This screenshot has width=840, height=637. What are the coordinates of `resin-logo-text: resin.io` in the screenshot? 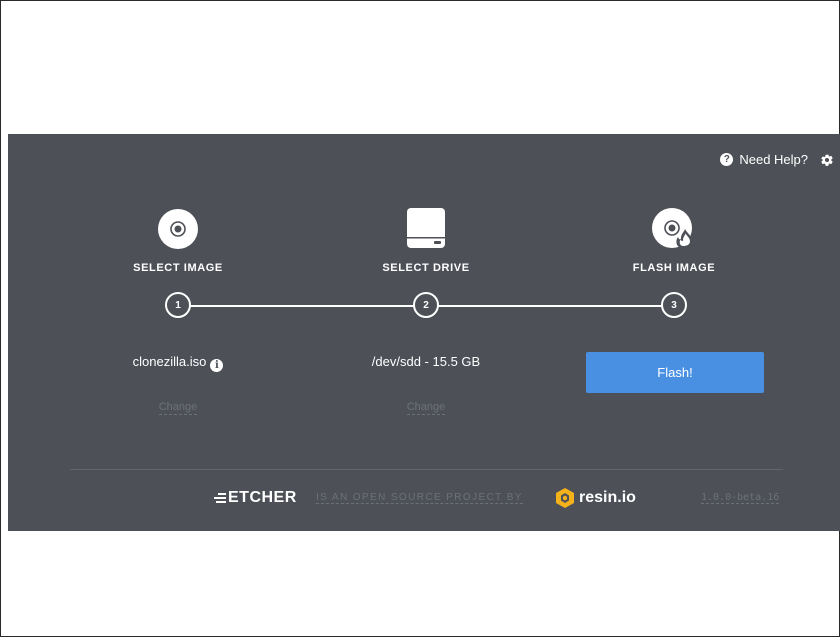 It's located at (607, 497).